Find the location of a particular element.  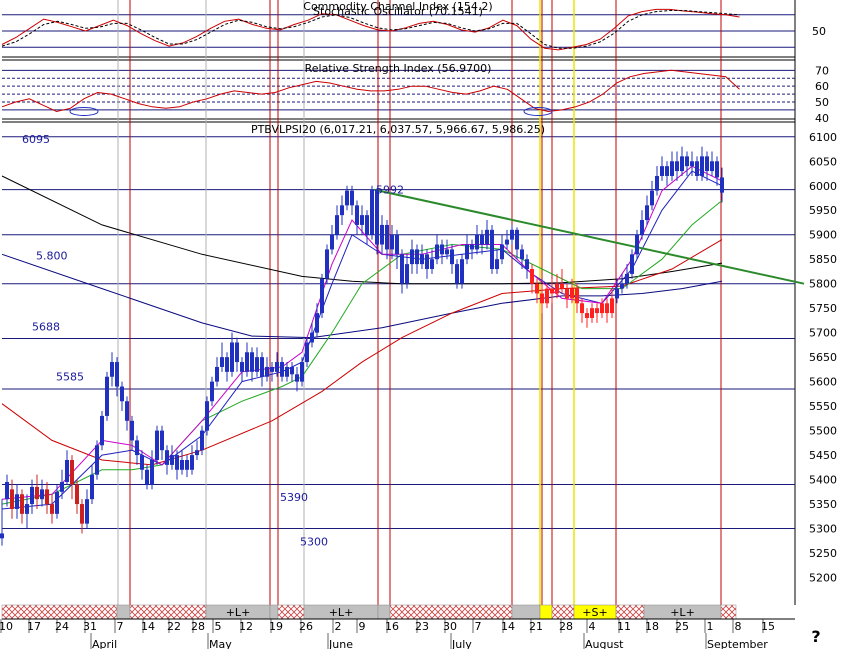

month-label: August is located at coordinates (604, 643).